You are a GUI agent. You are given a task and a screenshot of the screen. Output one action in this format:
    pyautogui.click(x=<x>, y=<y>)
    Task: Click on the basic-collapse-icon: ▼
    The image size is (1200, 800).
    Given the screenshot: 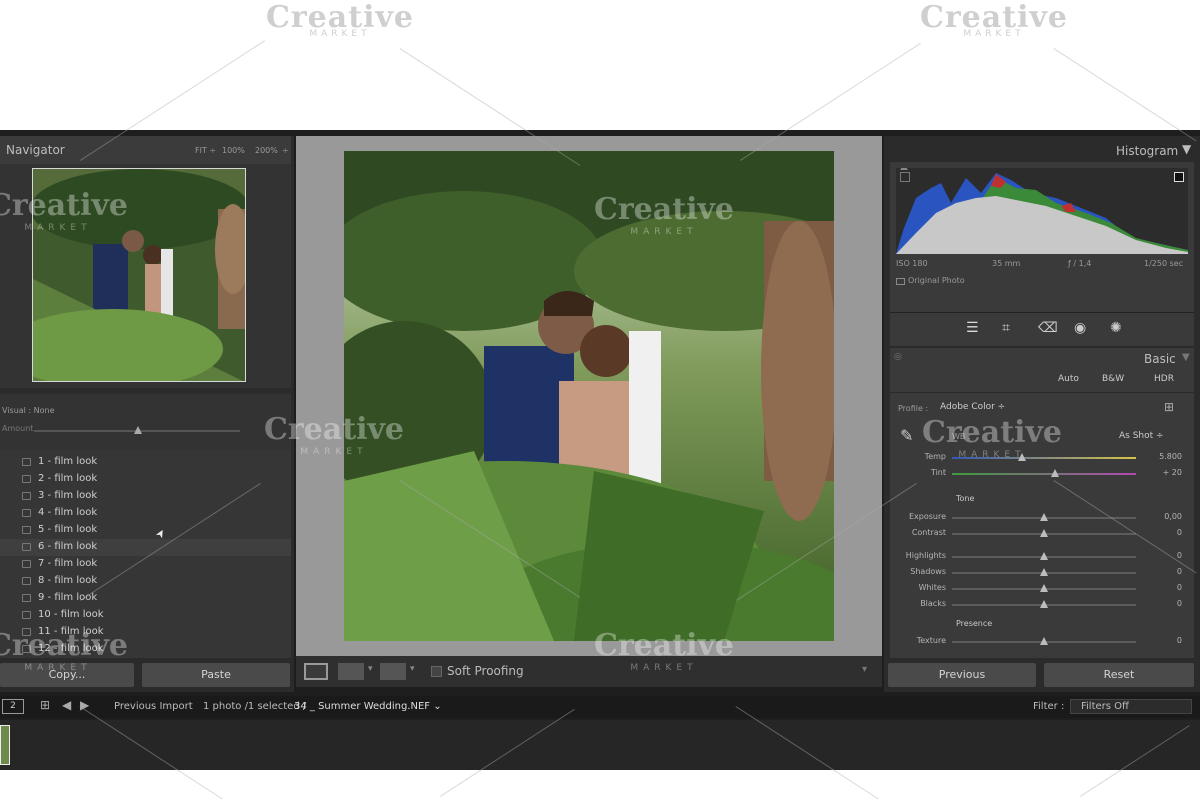 What is the action you would take?
    pyautogui.click(x=1186, y=357)
    